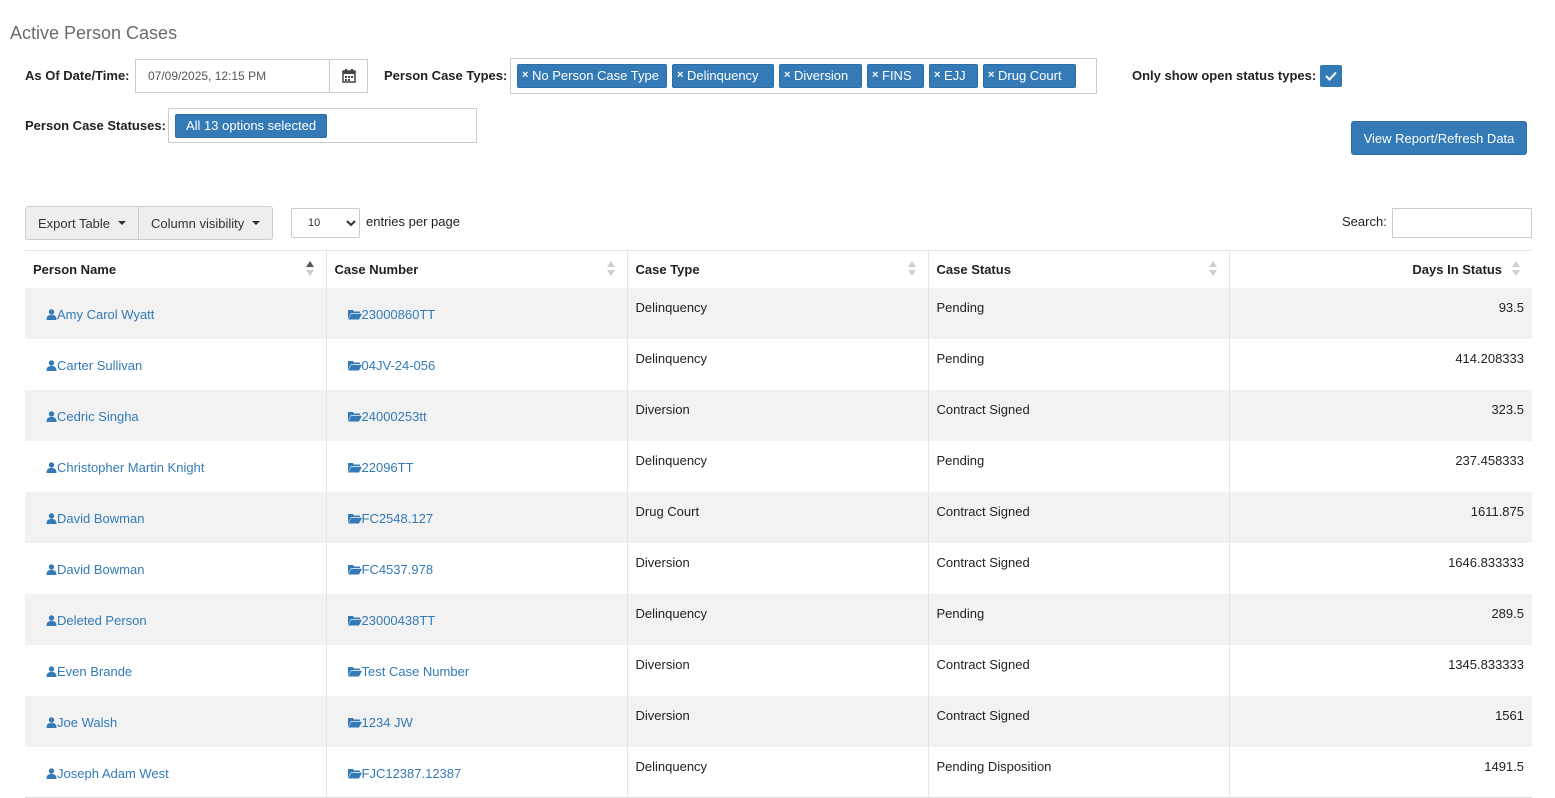 Image resolution: width=1555 pixels, height=798 pixels. What do you see at coordinates (325, 223) in the screenshot?
I see `entries-per-page-select: 10` at bounding box center [325, 223].